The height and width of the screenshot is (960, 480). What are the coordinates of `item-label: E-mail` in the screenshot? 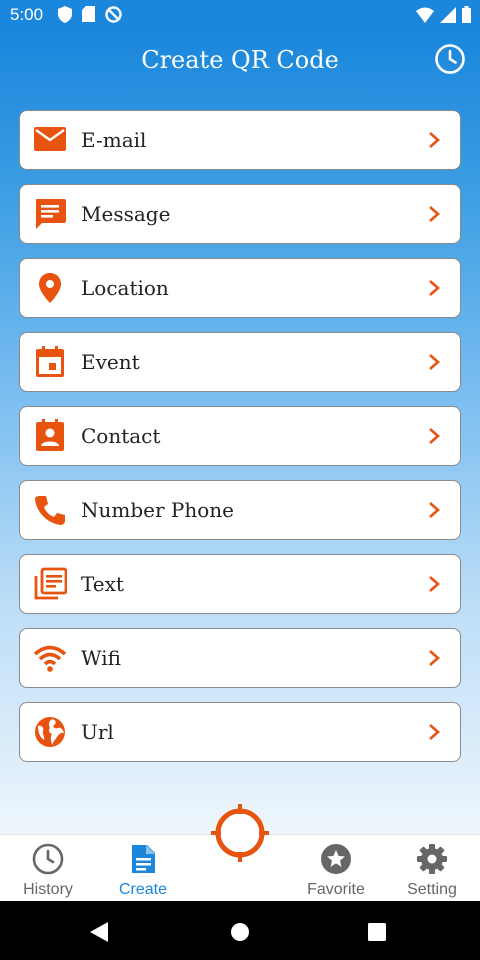 It's located at (114, 140).